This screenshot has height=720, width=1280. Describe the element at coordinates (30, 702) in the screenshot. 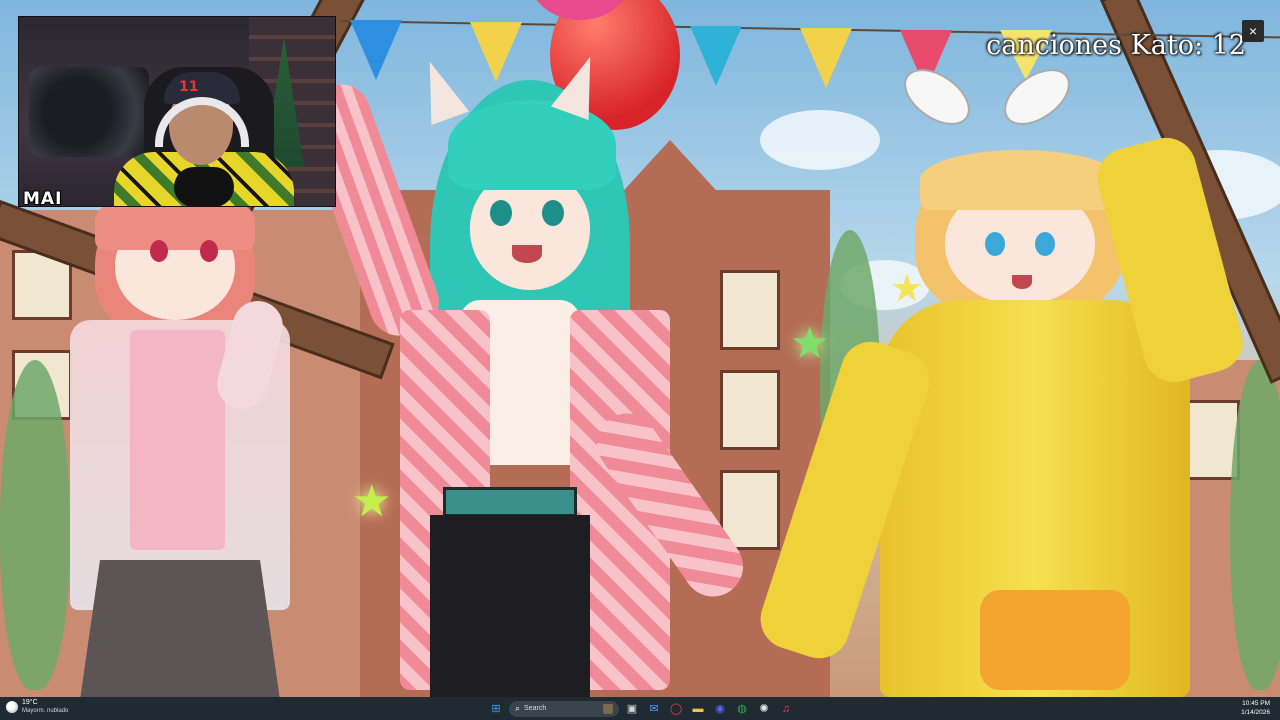

I see `weather-temperature: 19°C` at that location.